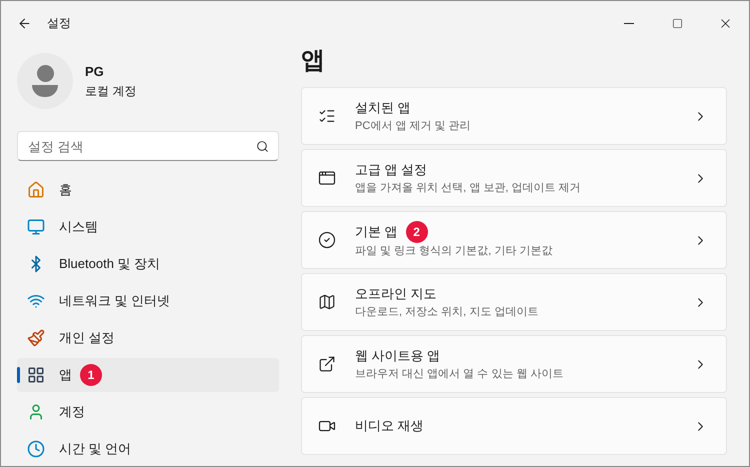 Image resolution: width=750 pixels, height=467 pixels. Describe the element at coordinates (262, 146) in the screenshot. I see `search-icon` at that location.